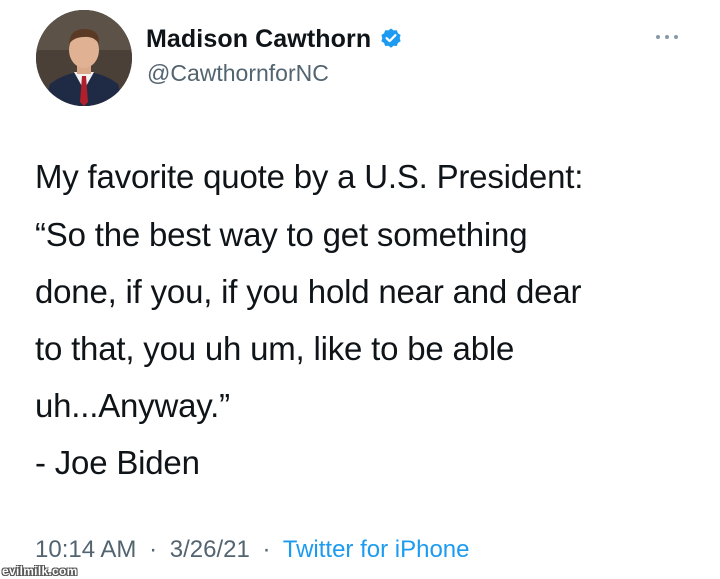 Image resolution: width=720 pixels, height=579 pixels. I want to click on watermark: evilmilk.com, so click(40, 571).